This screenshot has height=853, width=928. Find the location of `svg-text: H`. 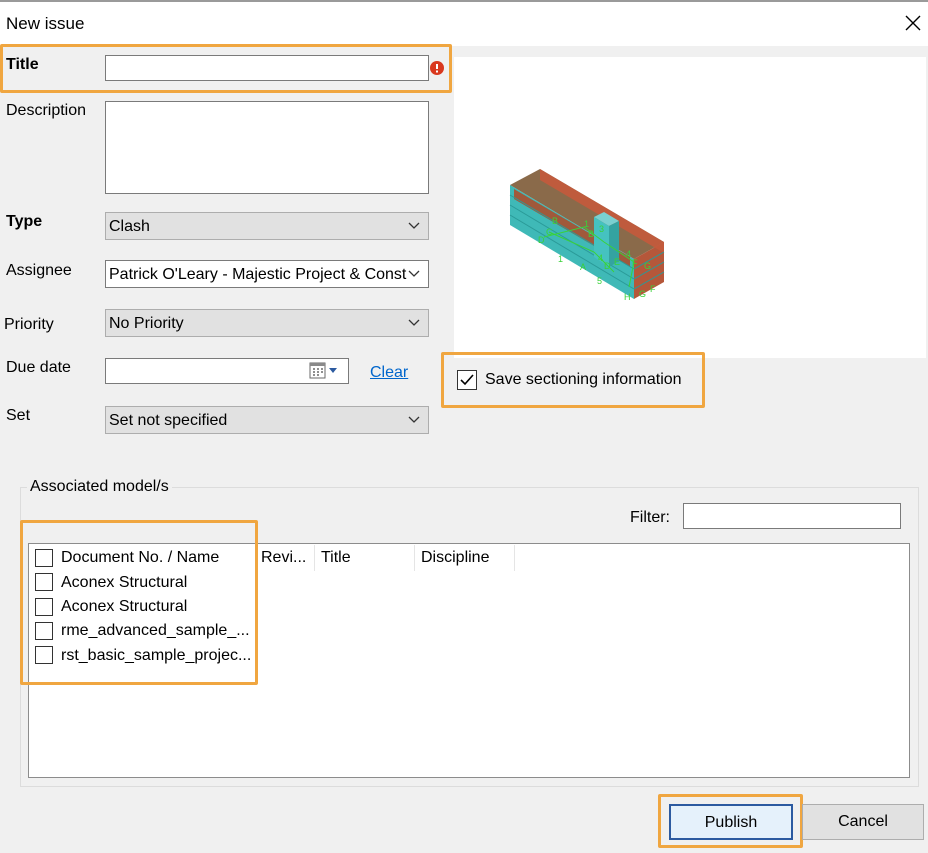

svg-text: H is located at coordinates (627, 297).